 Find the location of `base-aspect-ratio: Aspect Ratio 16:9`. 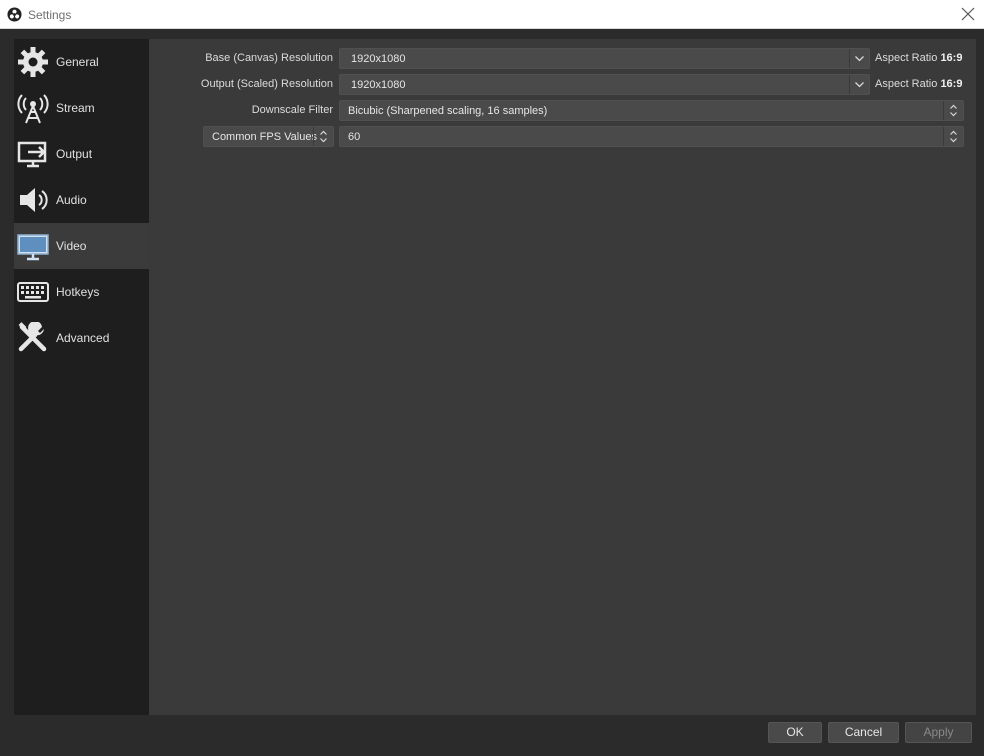

base-aspect-ratio: Aspect Ratio 16:9 is located at coordinates (918, 58).